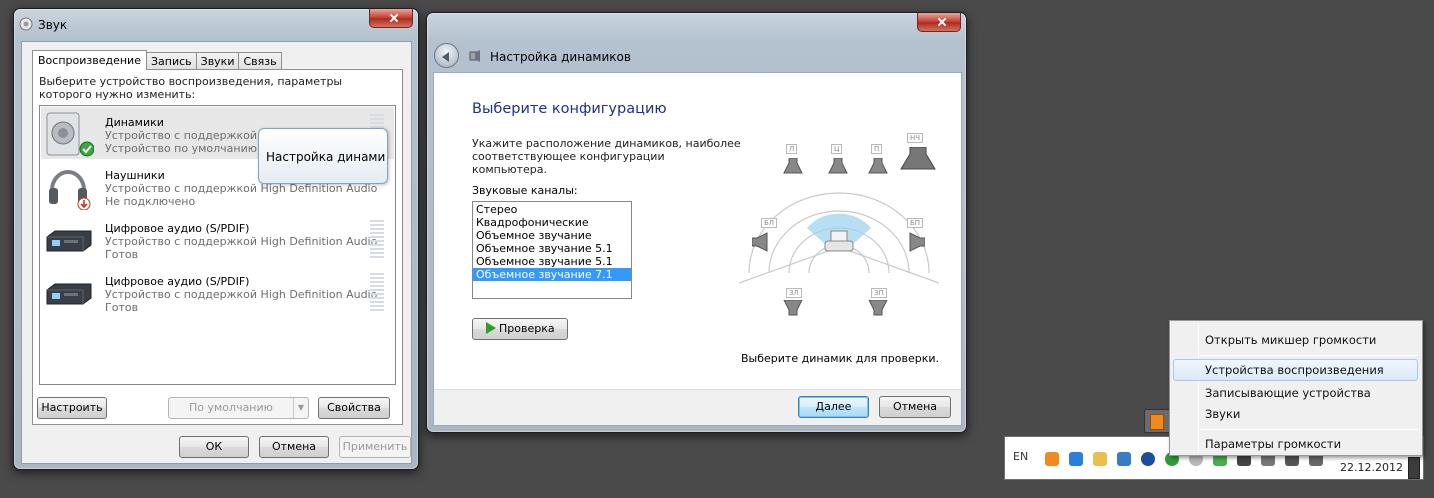 The height and width of the screenshot is (498, 1434). I want to click on device-status: Устройство по умолчанию, so click(181, 148).